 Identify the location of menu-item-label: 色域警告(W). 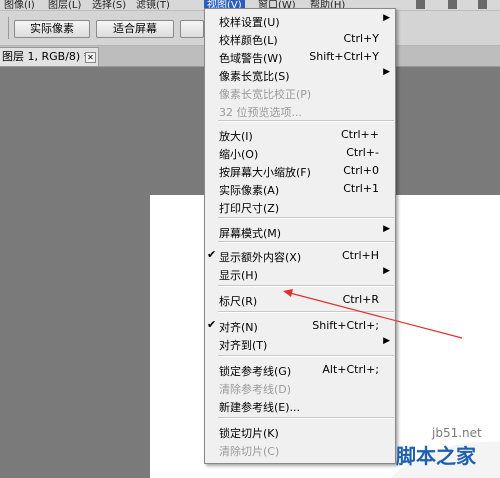
(251, 58).